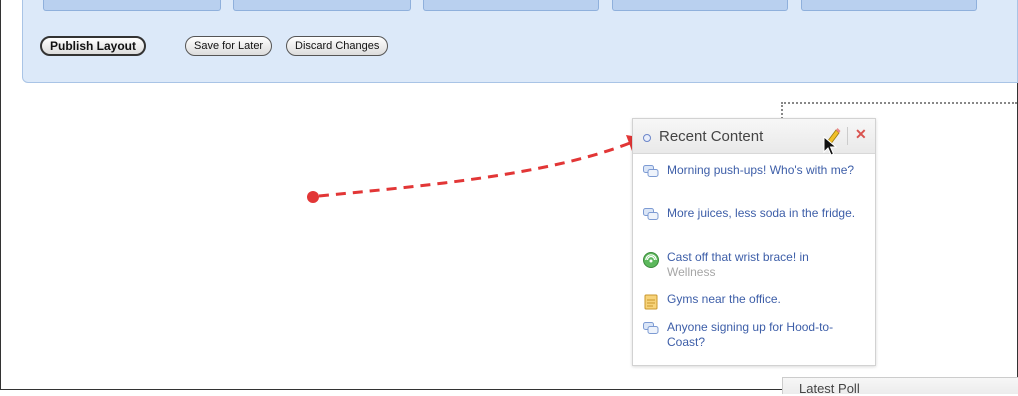 The width and height of the screenshot is (1018, 396). Describe the element at coordinates (647, 138) in the screenshot. I see `drag-handle-icon` at that location.